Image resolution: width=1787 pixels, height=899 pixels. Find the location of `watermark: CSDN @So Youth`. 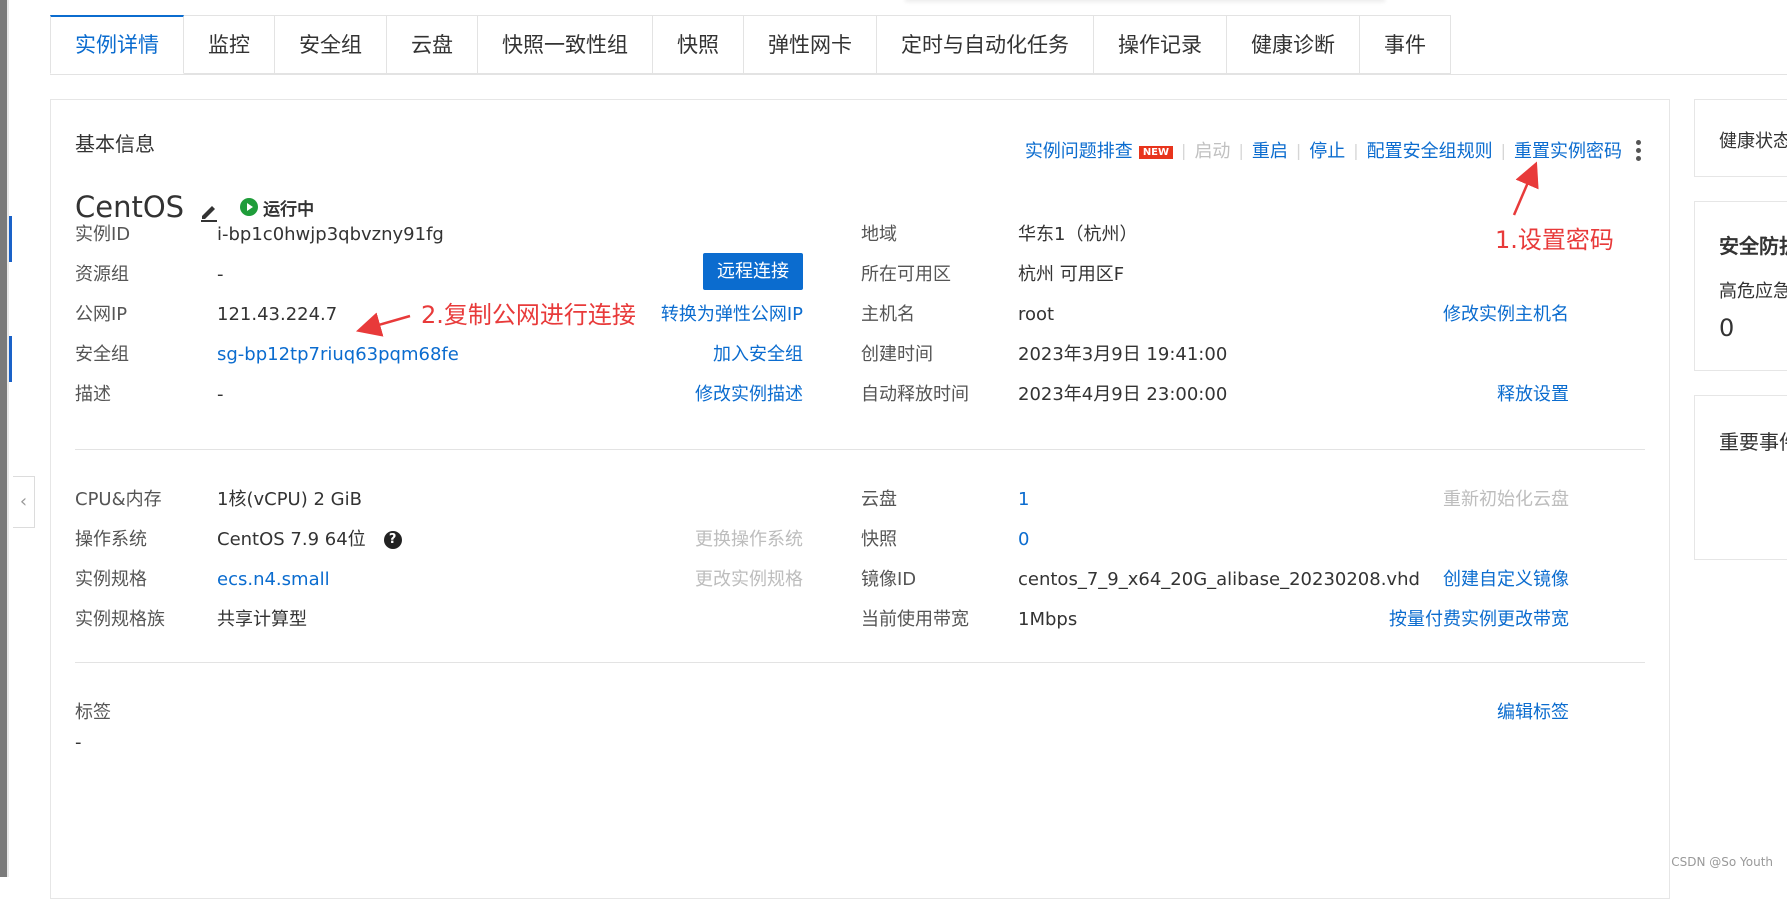

watermark: CSDN @So Youth is located at coordinates (1722, 862).